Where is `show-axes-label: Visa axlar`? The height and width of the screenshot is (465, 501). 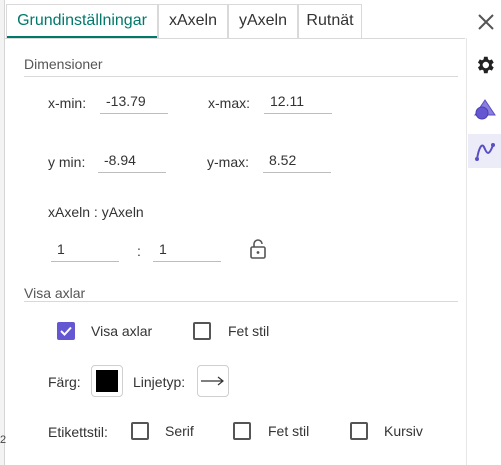
show-axes-label: Visa axlar is located at coordinates (122, 331).